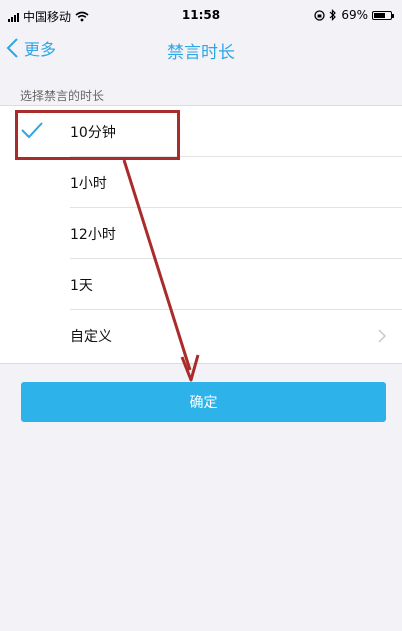  What do you see at coordinates (201, 53) in the screenshot?
I see `page-title: 禁言时长` at bounding box center [201, 53].